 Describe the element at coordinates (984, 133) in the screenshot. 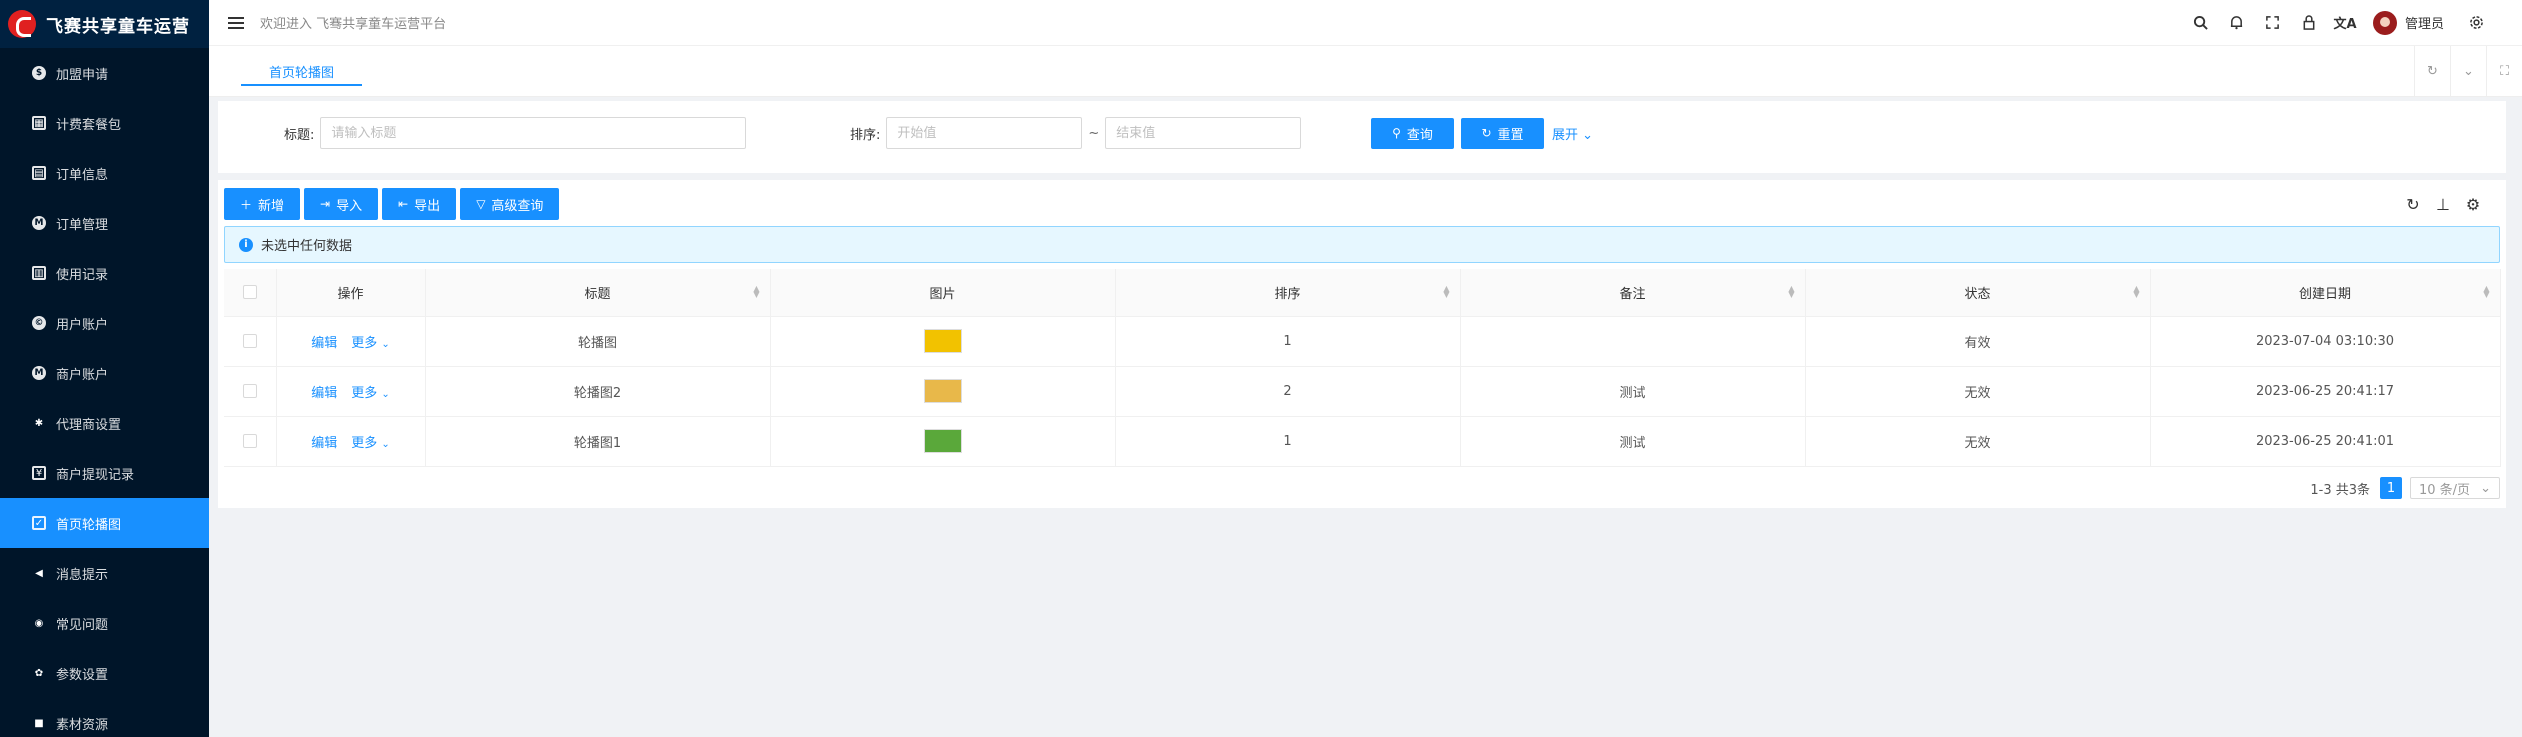

I see `sort-start-input` at that location.